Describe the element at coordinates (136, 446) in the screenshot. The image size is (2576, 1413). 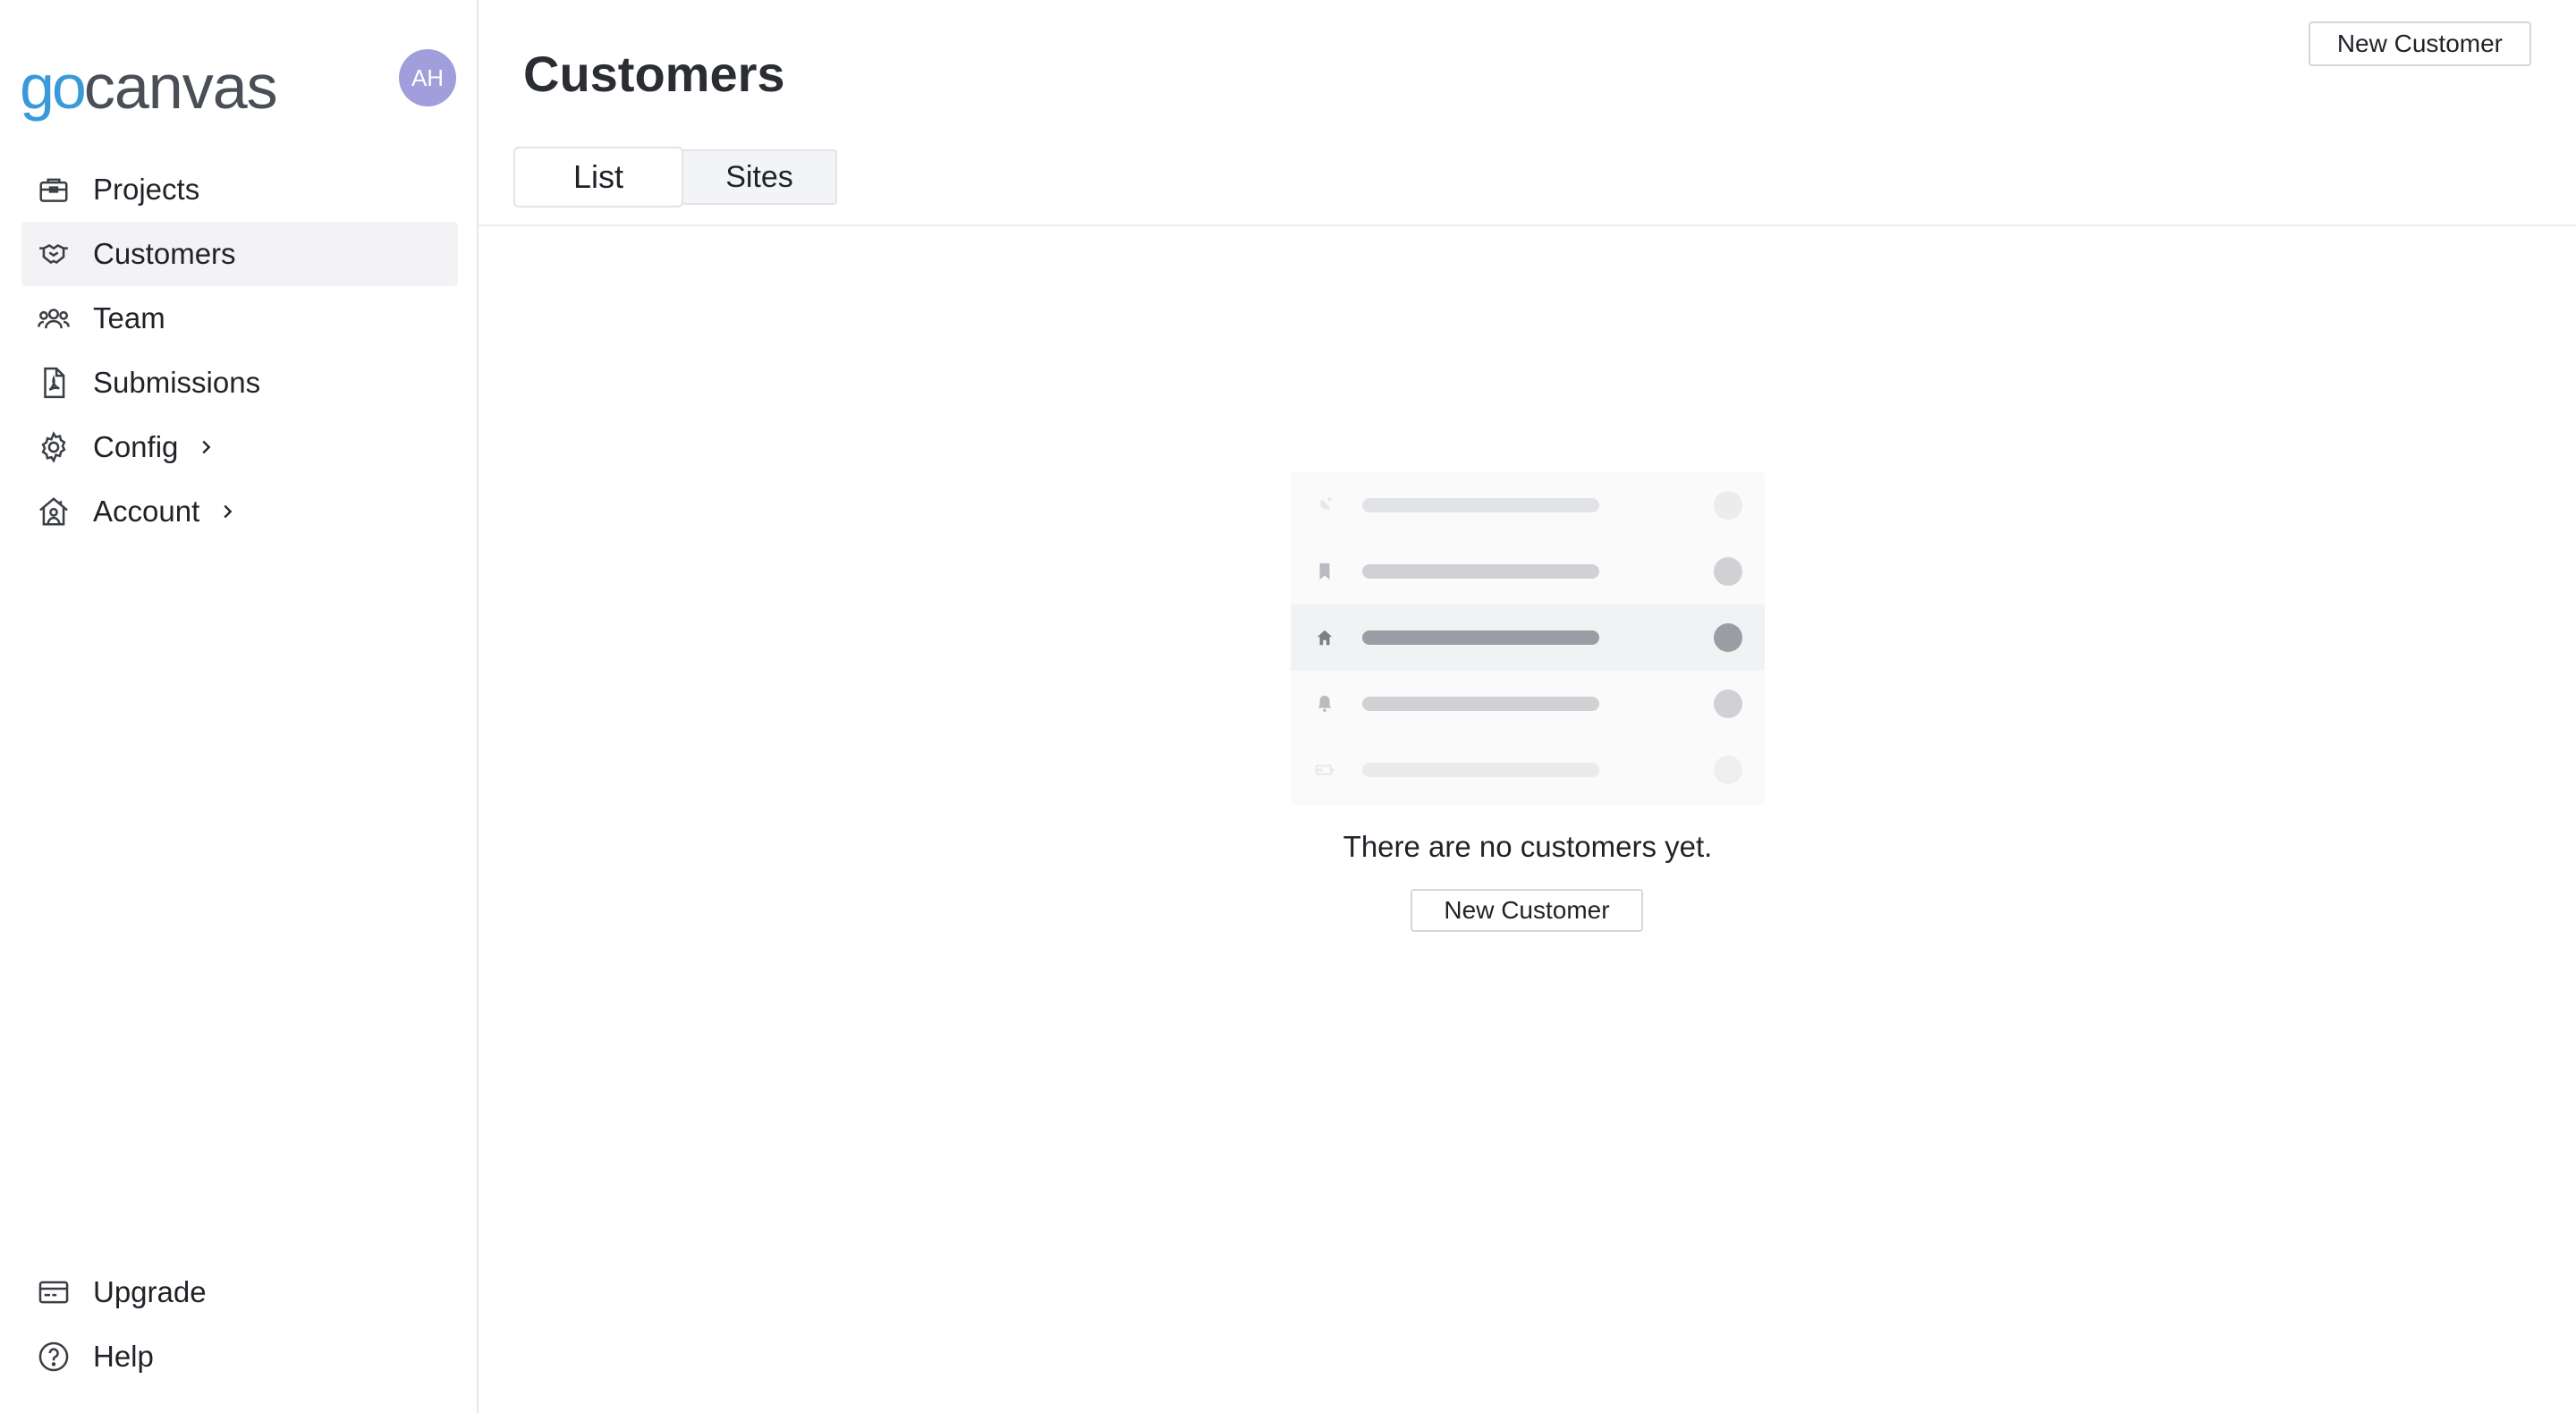
I see `sidebar-item-label: Config` at that location.